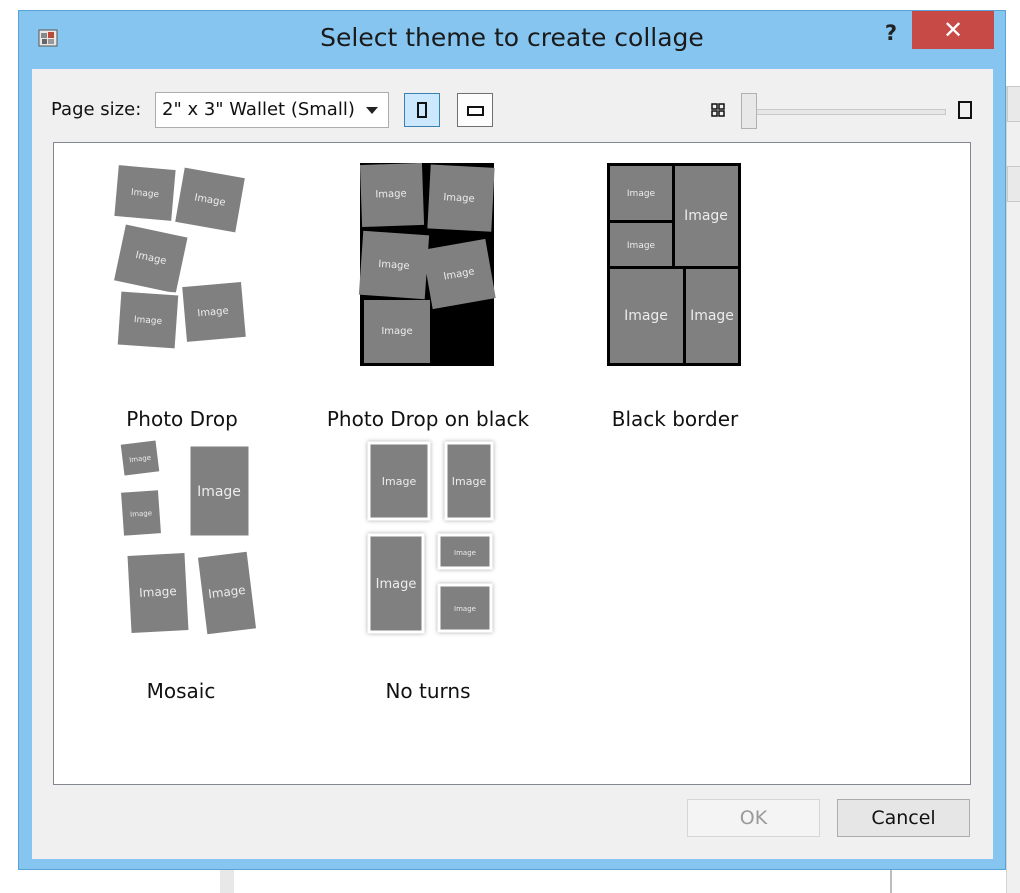 This screenshot has width=1020, height=893. I want to click on theme-photo-drop-on-black-preview: Image Image Image Image Image, so click(427, 264).